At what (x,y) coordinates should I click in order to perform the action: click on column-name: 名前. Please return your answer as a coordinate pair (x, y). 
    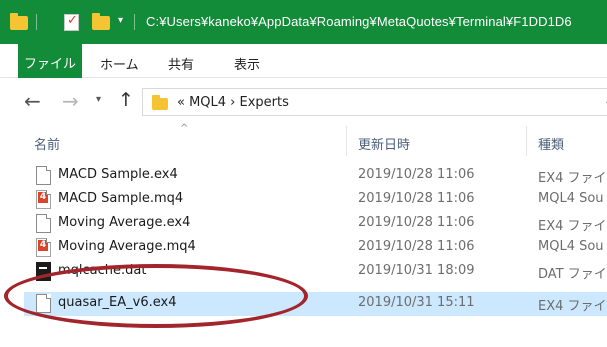
    Looking at the image, I should click on (47, 143).